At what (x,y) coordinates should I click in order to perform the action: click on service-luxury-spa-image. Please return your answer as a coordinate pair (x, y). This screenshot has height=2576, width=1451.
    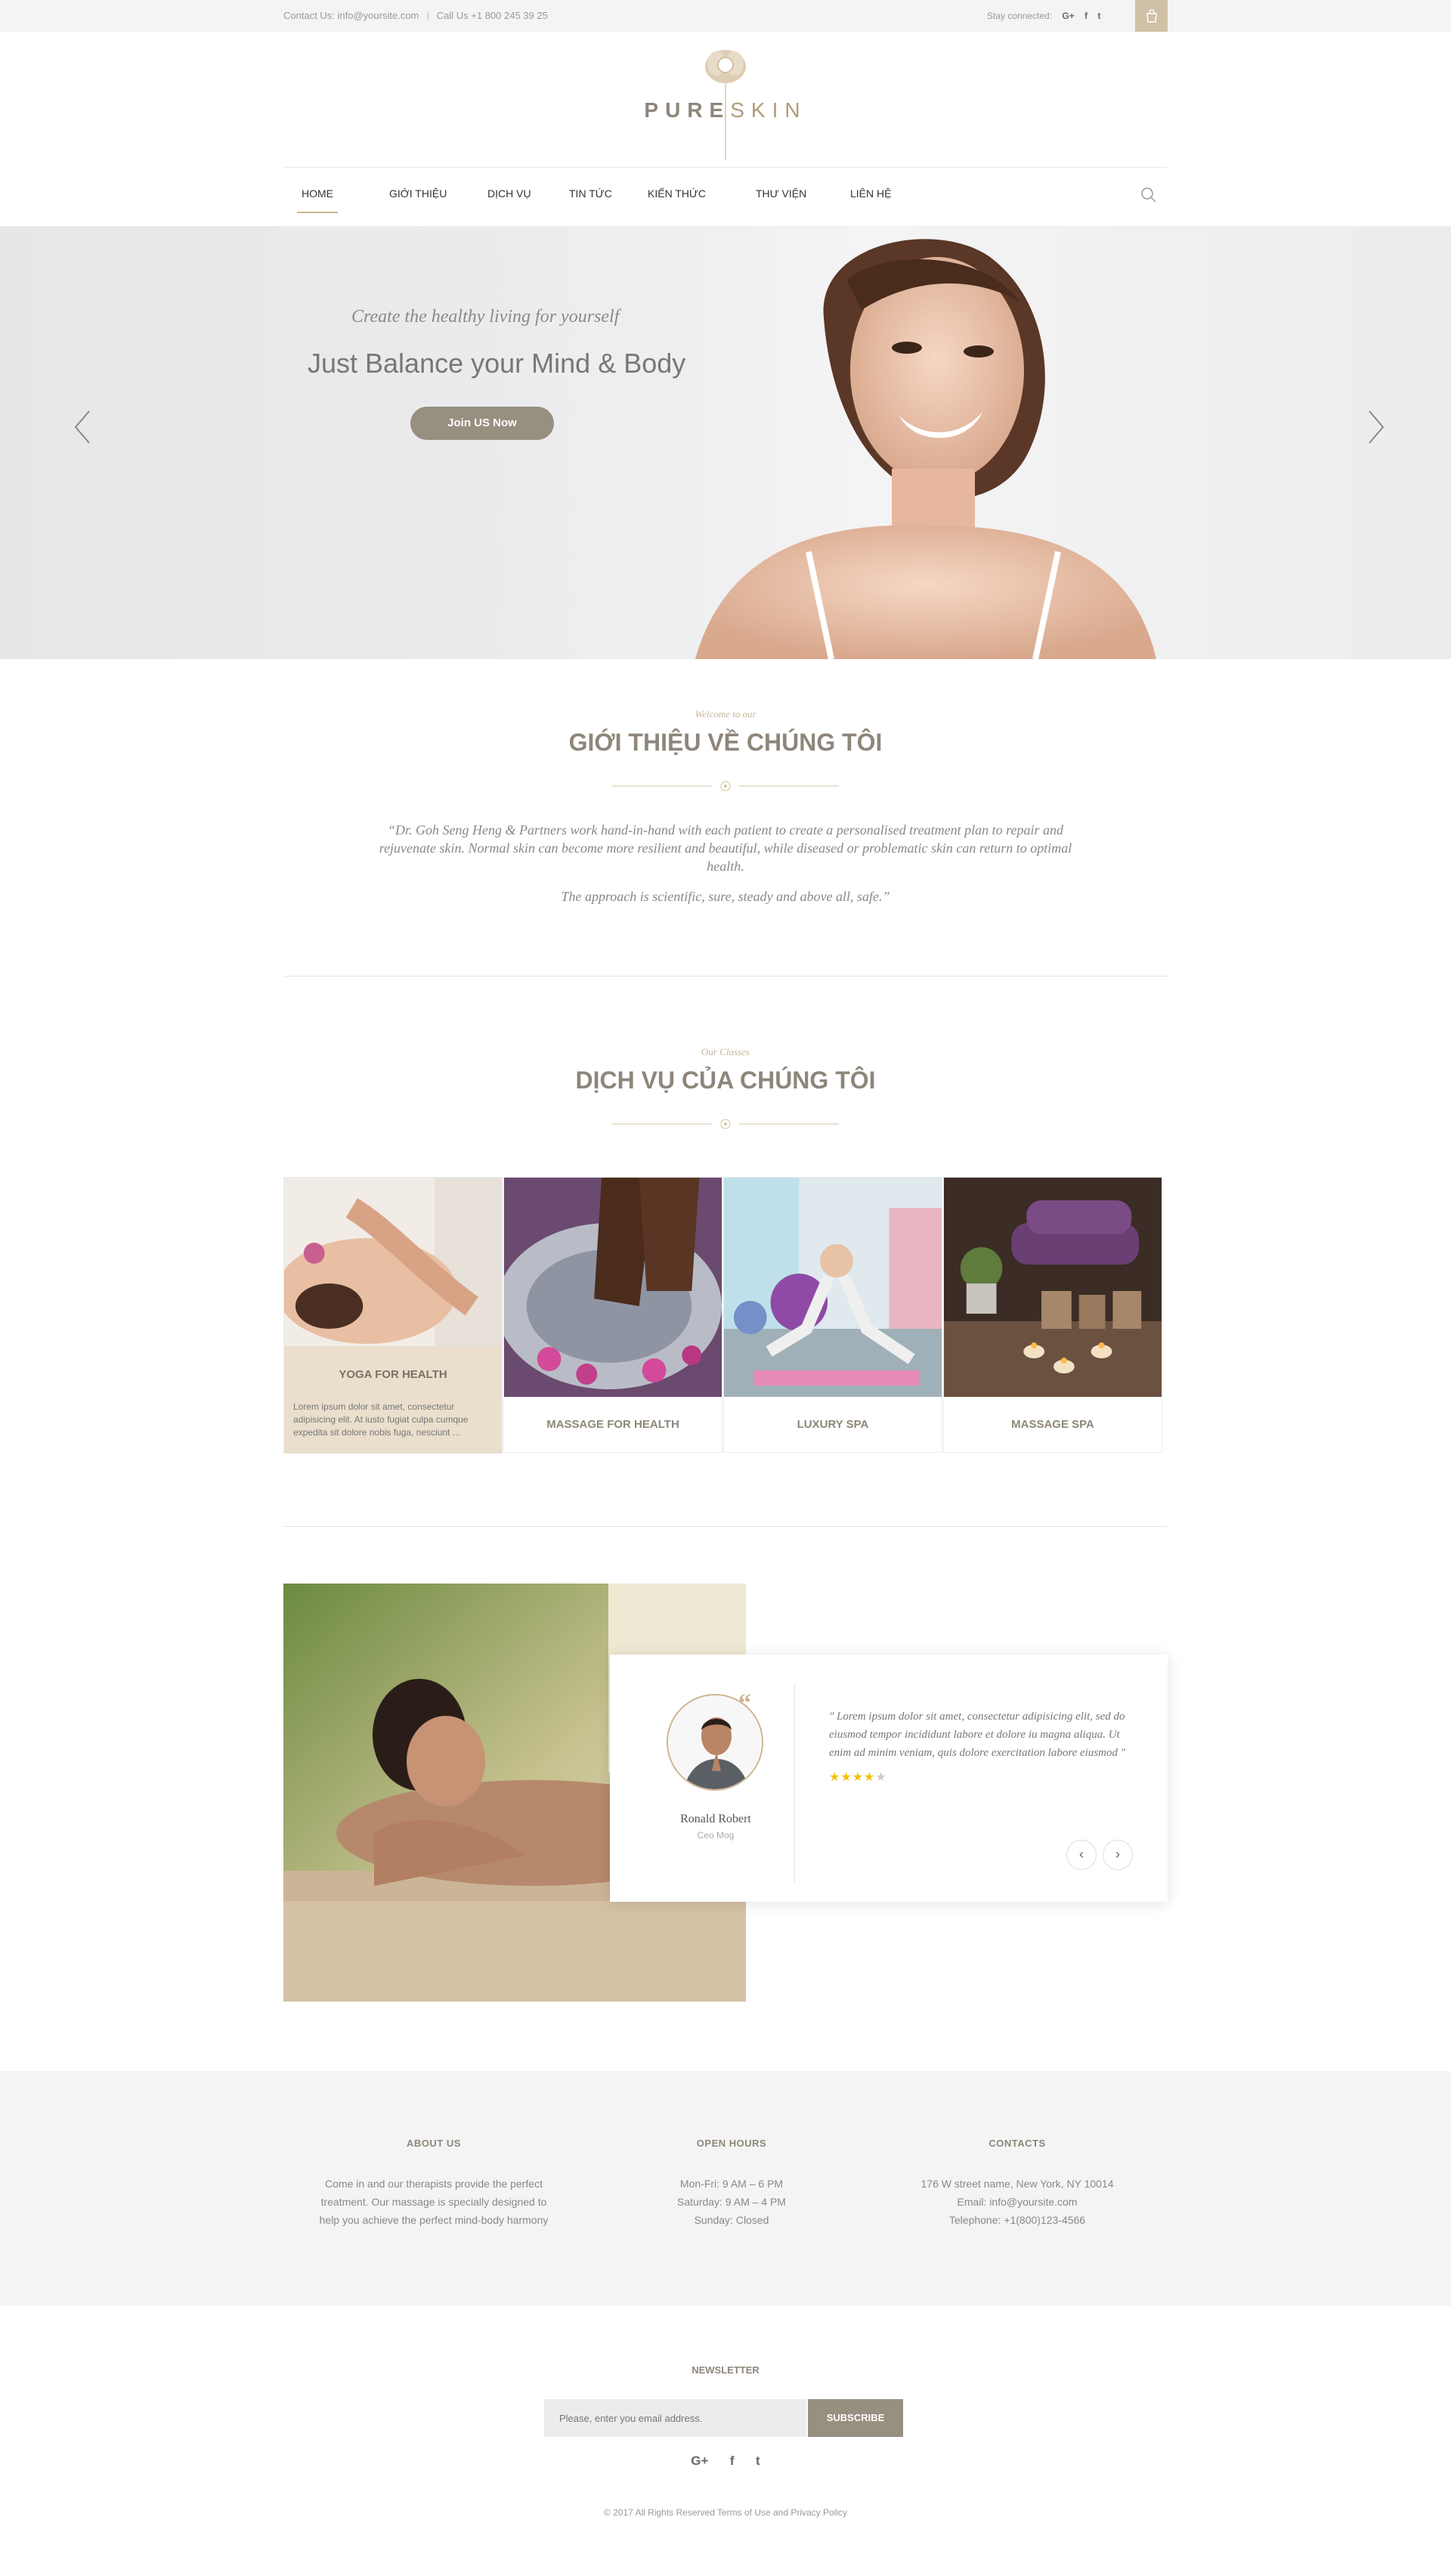
    Looking at the image, I should click on (833, 1287).